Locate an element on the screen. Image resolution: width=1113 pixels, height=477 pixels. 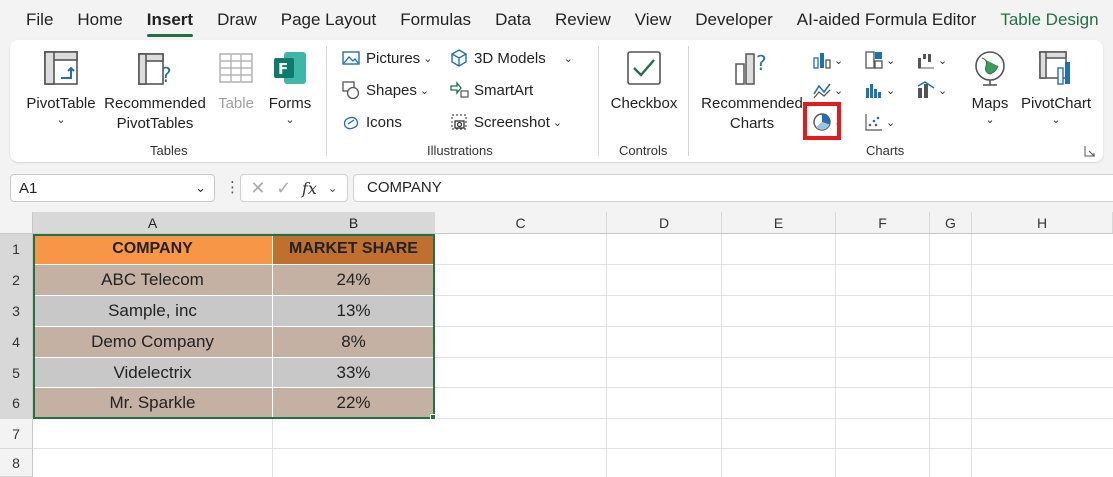
maps-button: Maps ⌄ is located at coordinates (990, 86).